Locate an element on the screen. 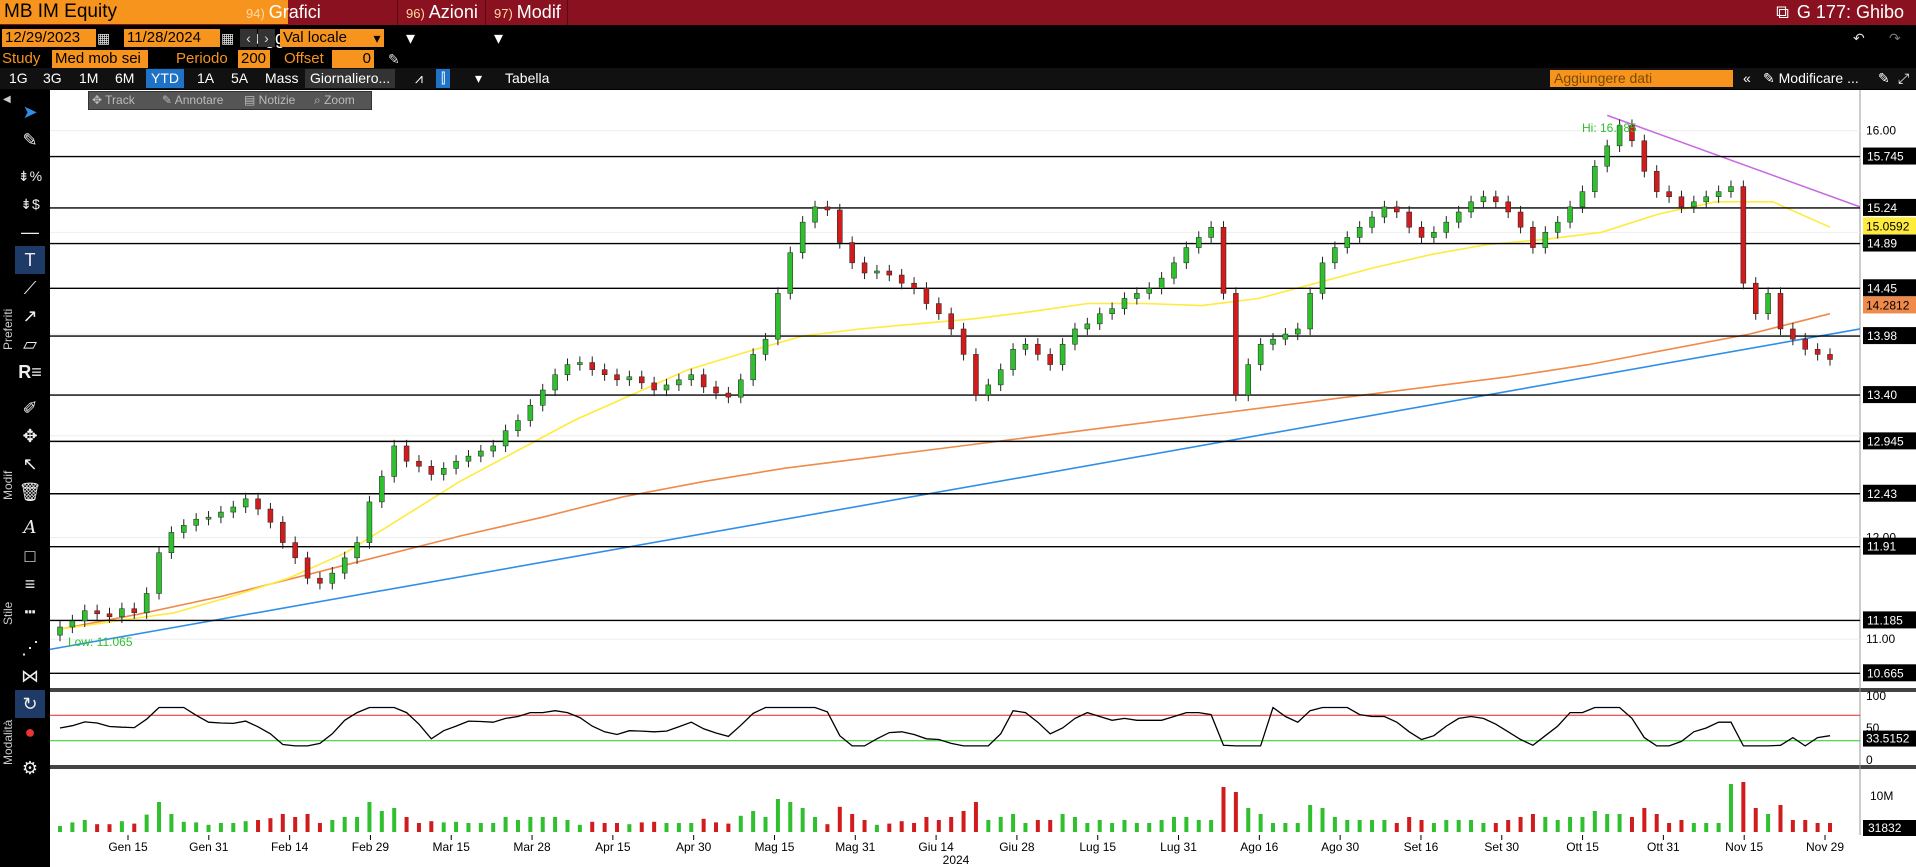 Image resolution: width=1916 pixels, height=867 pixels. x-tick-label: Mag 15 is located at coordinates (774, 847).